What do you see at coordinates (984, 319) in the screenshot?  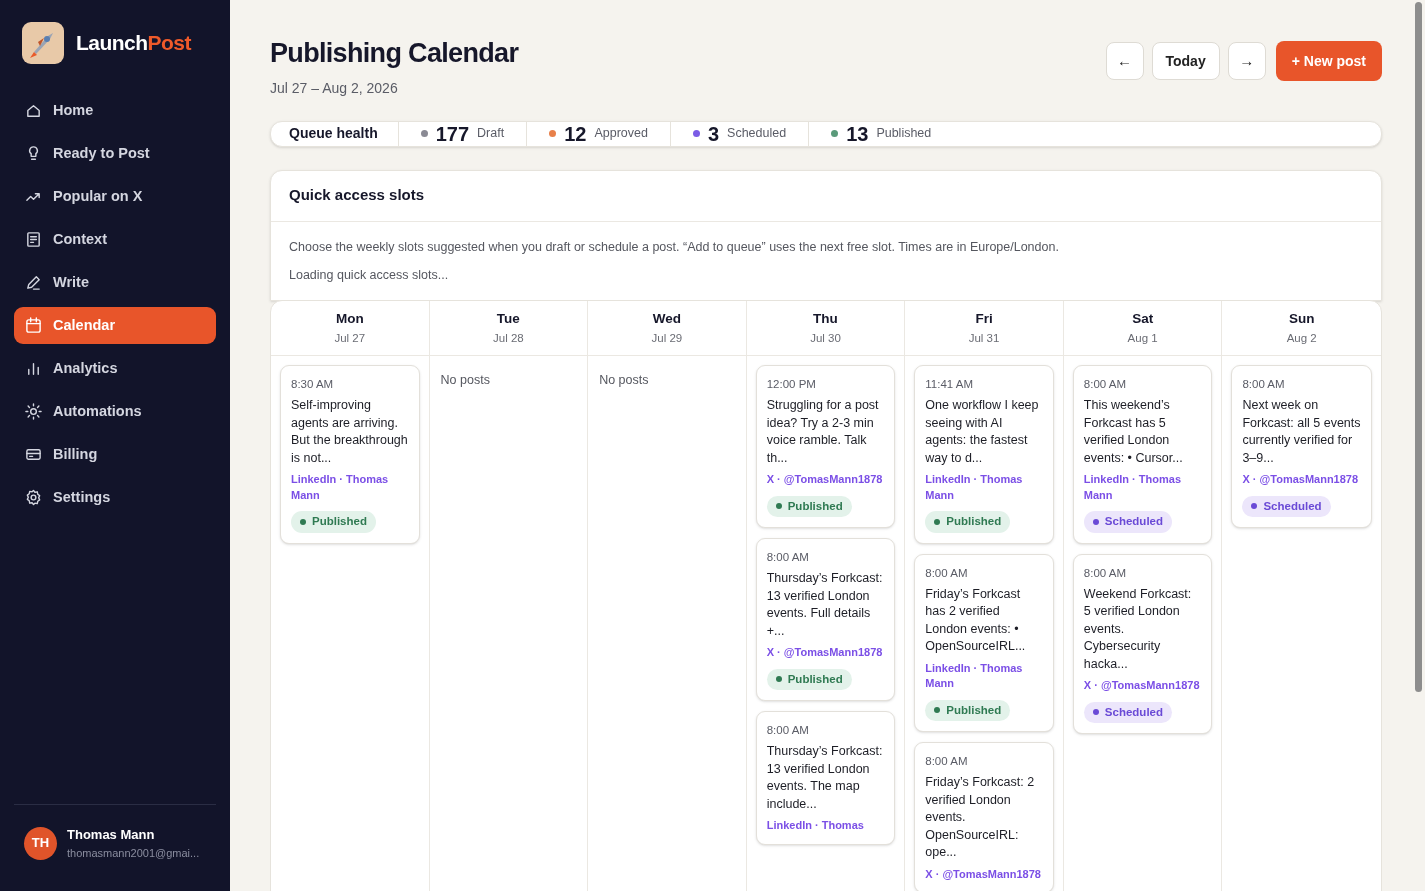 I see `day-name: Fri` at bounding box center [984, 319].